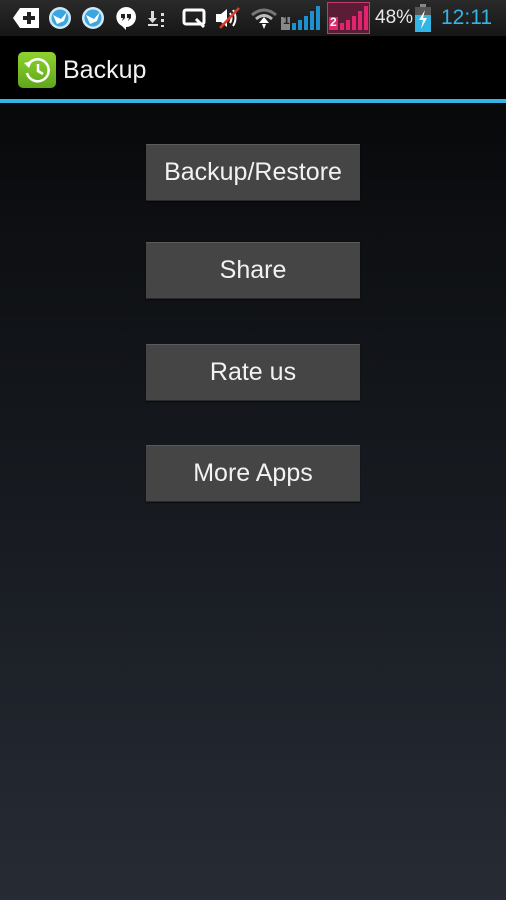 Image resolution: width=506 pixels, height=900 pixels. I want to click on volume-muted-icon, so click(228, 18).